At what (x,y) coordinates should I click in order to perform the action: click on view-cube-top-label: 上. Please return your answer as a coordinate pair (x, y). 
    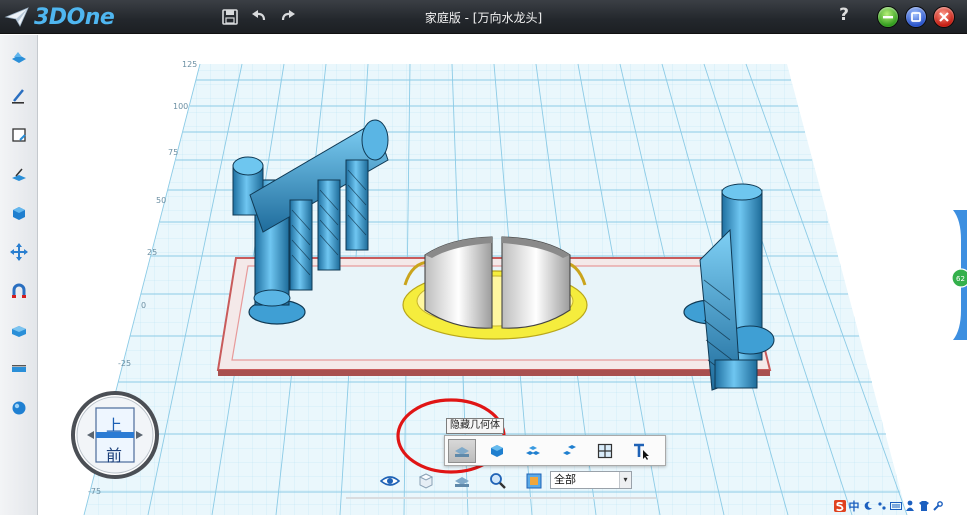
    Looking at the image, I should click on (114, 424).